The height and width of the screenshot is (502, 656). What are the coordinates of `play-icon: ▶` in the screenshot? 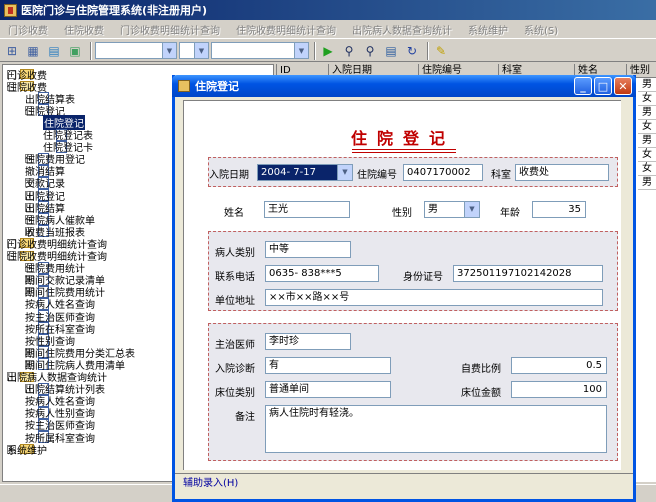 It's located at (328, 51).